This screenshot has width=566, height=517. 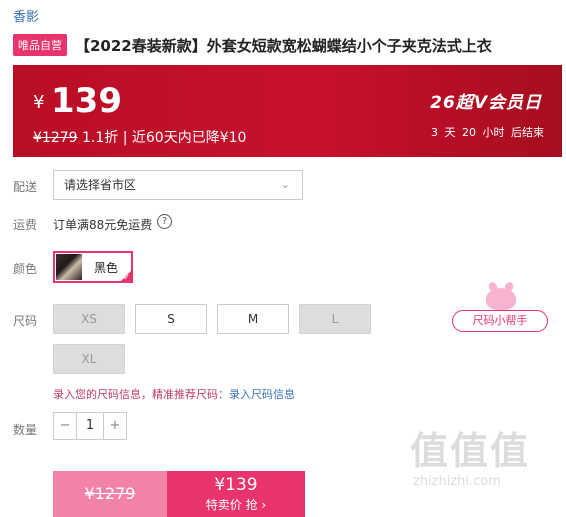 What do you see at coordinates (236, 485) in the screenshot?
I see `buy-price: ¥139` at bounding box center [236, 485].